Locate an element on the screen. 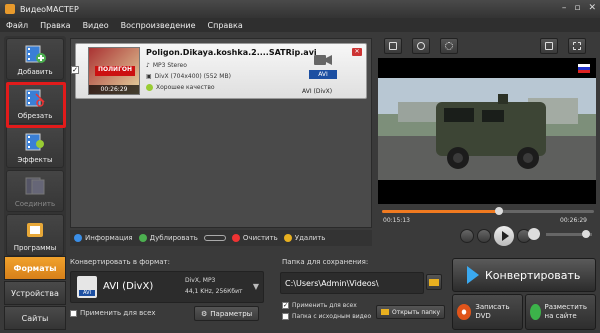 This screenshot has width=600, height=333. upload-icon is located at coordinates (535, 312).